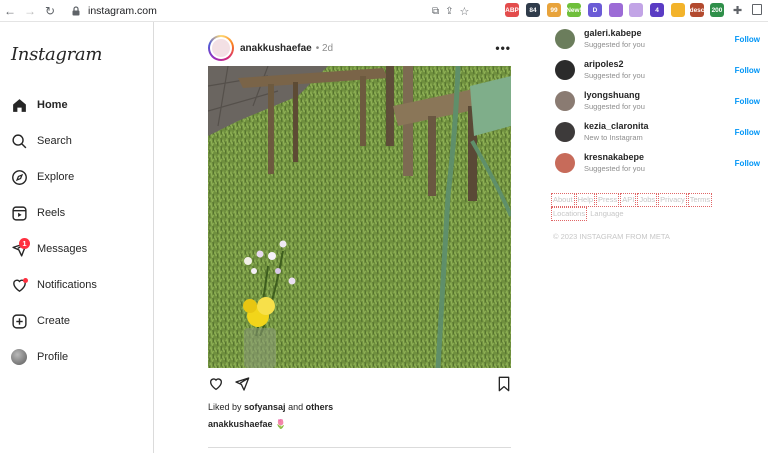 Image resolution: width=768 pixels, height=453 pixels. I want to click on bookmark-star-icon: ☆, so click(465, 11).